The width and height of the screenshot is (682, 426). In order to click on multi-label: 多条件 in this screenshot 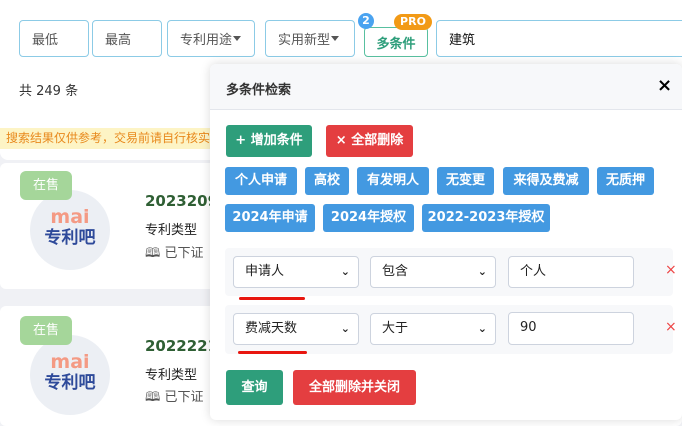, I will do `click(396, 44)`.